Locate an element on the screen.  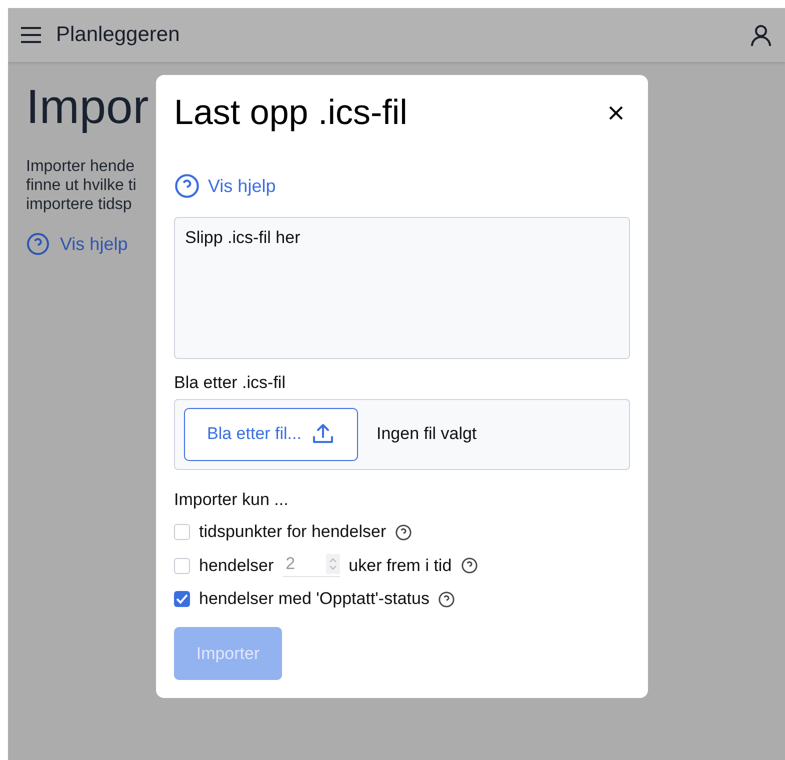
file-status: Ingen fil valgt is located at coordinates (426, 434).